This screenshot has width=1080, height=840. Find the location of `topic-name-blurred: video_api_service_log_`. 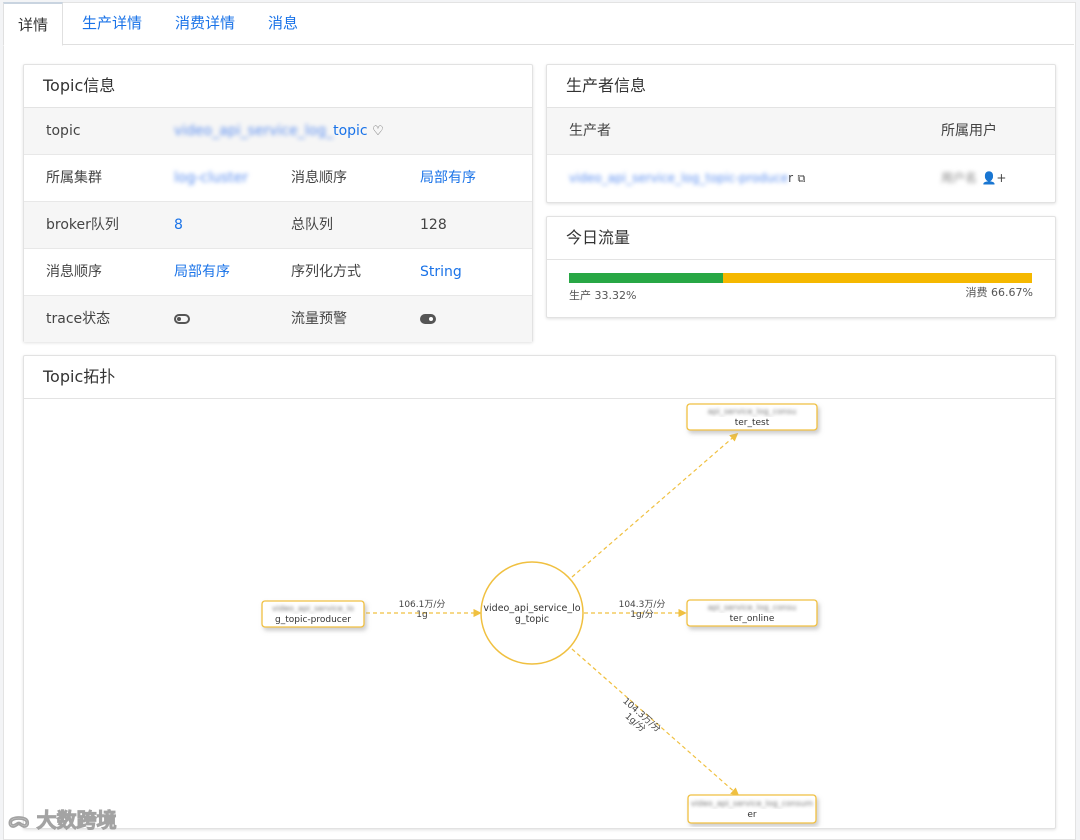

topic-name-blurred: video_api_service_log_ is located at coordinates (254, 131).